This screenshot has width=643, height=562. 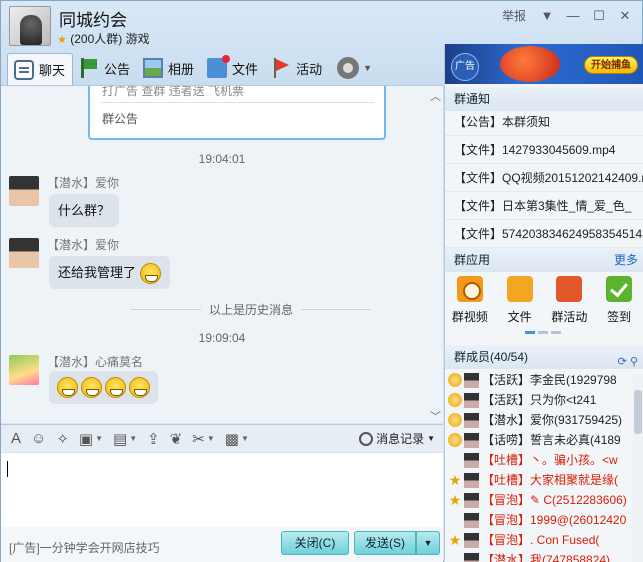 What do you see at coordinates (552, 420) in the screenshot?
I see `member-name: 【潜水】爱你(931759425)` at bounding box center [552, 420].